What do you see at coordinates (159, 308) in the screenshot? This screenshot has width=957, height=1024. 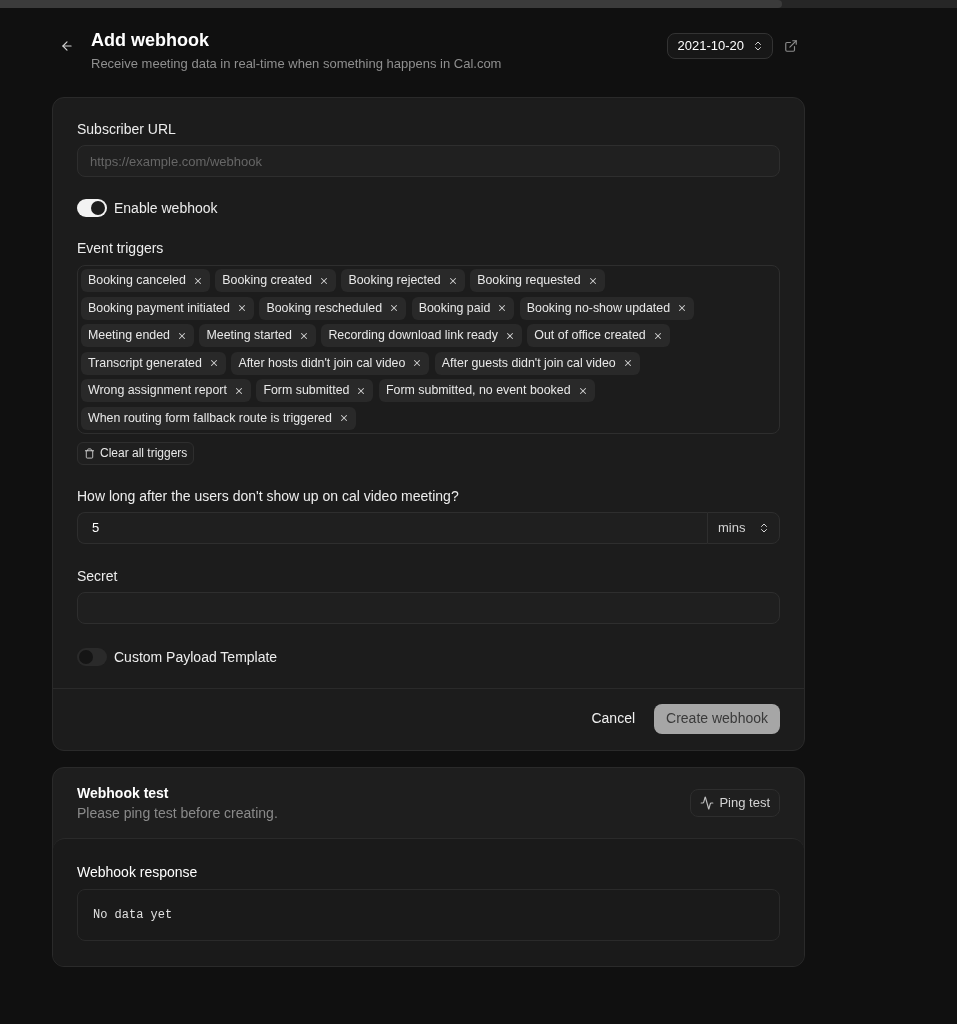 I see `trigger-label: Booking payment initiated` at bounding box center [159, 308].